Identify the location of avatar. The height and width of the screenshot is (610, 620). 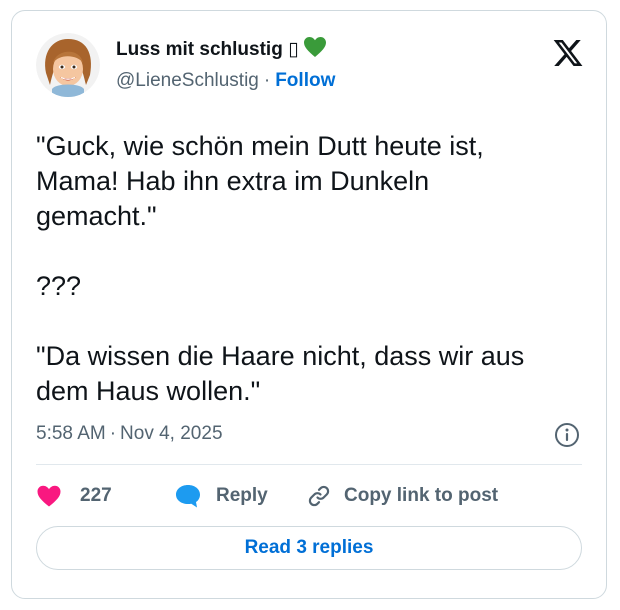
(68, 65).